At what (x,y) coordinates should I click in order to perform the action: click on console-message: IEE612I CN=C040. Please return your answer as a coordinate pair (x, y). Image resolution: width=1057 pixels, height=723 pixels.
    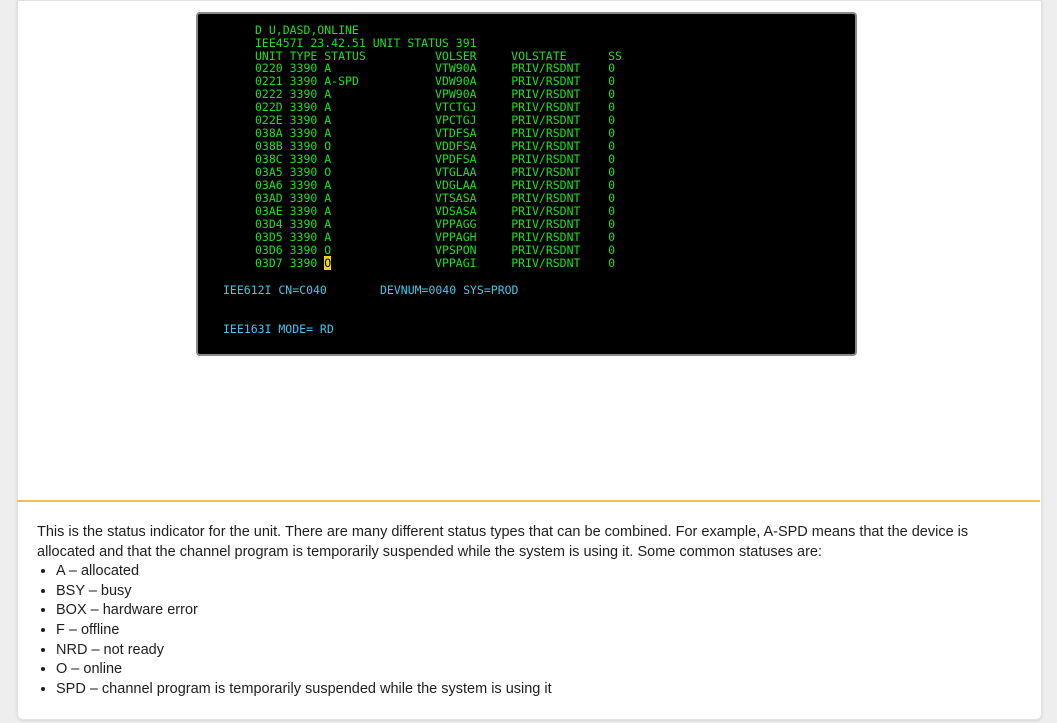
    Looking at the image, I should click on (275, 290).